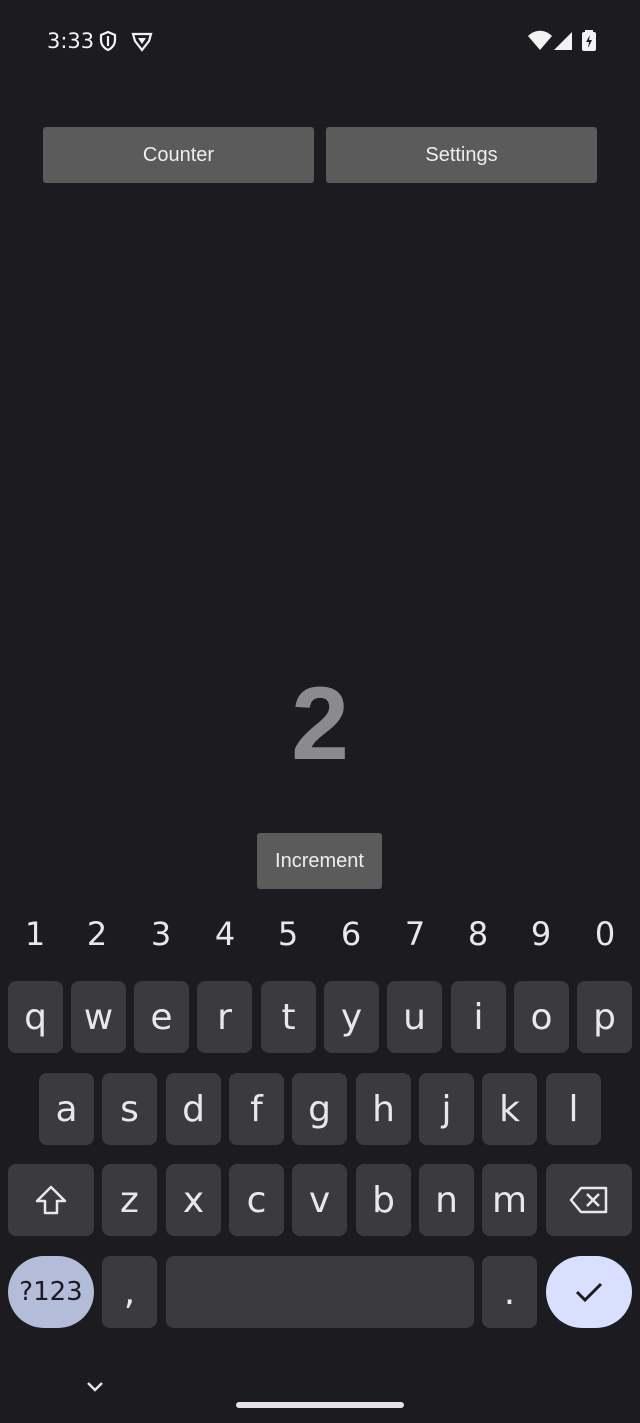  What do you see at coordinates (319, 1109) in the screenshot?
I see `key-g: g` at bounding box center [319, 1109].